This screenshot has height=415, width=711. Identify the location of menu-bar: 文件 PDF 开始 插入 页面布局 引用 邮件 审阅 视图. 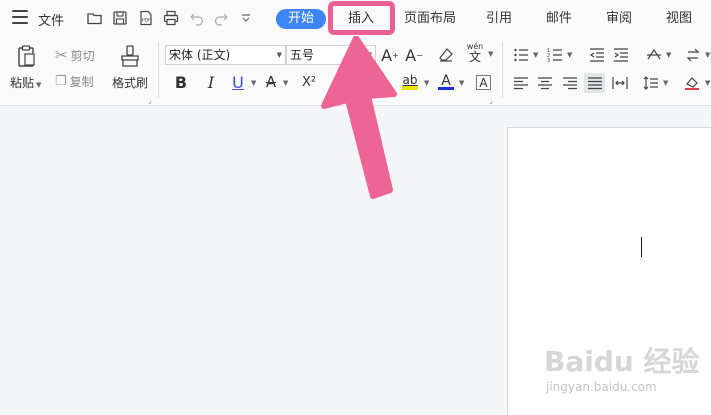
(355, 18).